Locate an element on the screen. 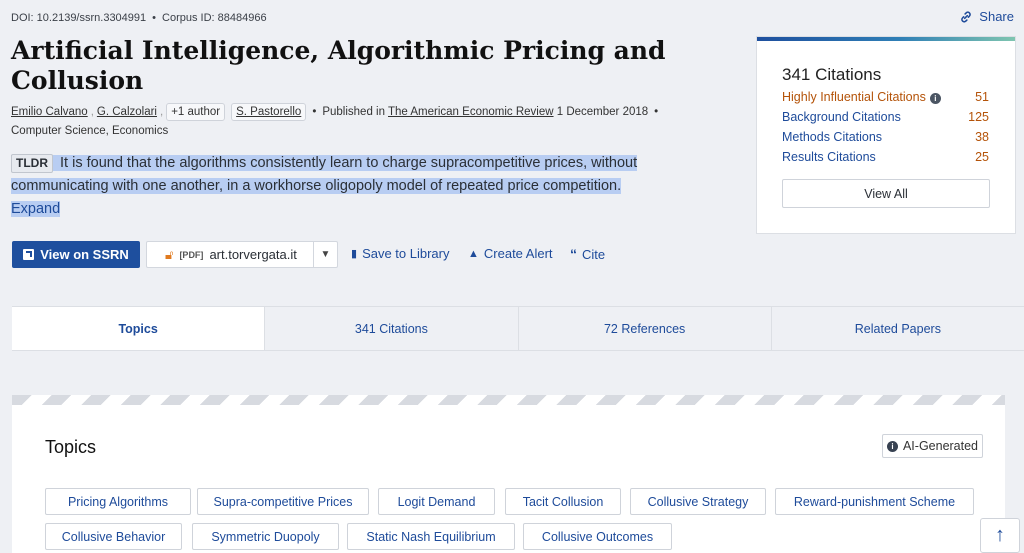 The image size is (1024, 553). author-link: S. Pastorello is located at coordinates (268, 112).